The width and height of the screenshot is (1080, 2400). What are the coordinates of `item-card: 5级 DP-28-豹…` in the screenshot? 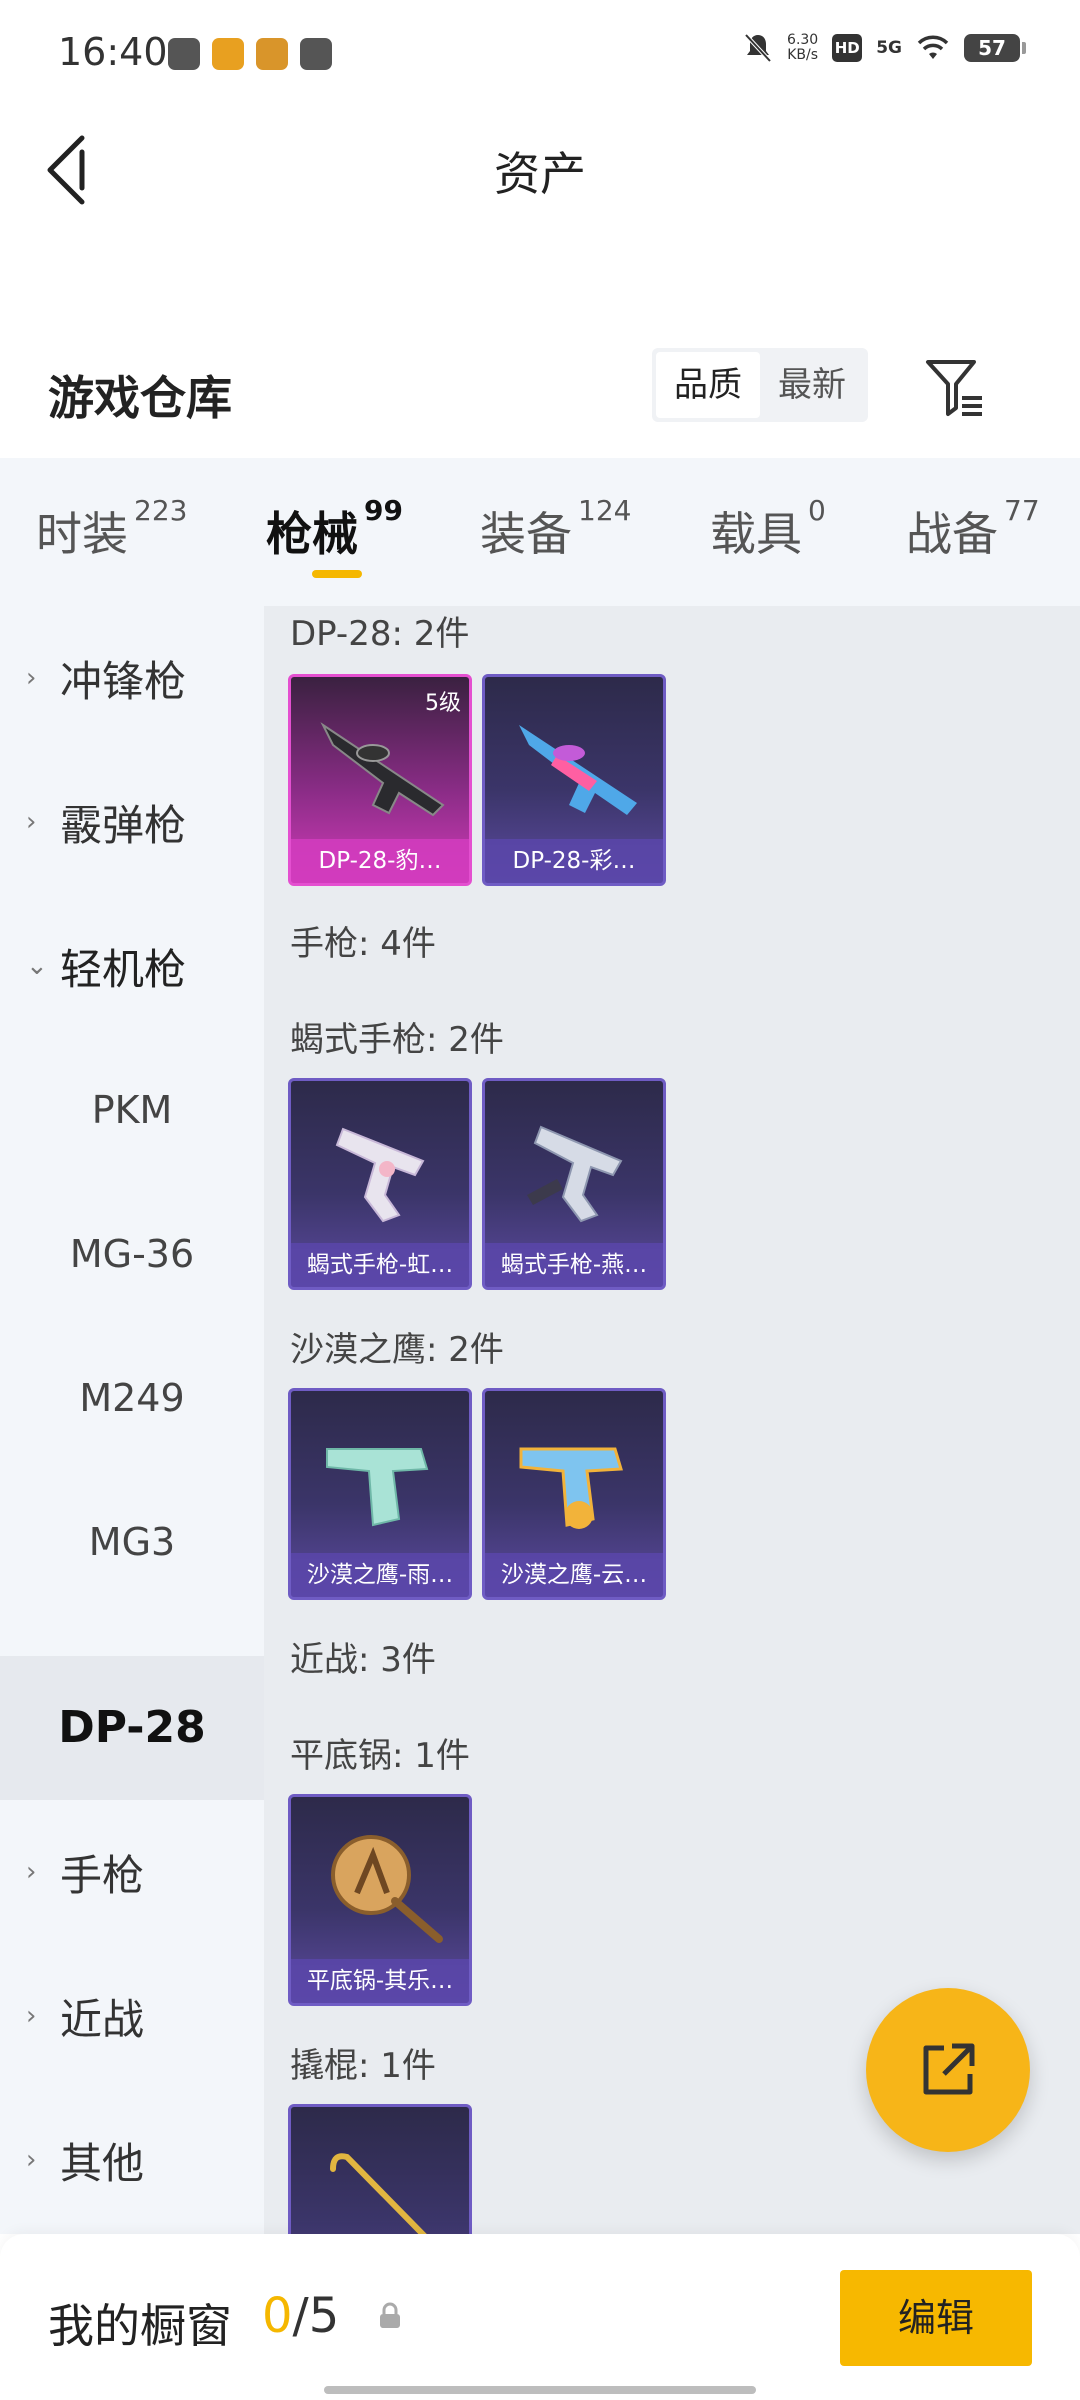 It's located at (380, 780).